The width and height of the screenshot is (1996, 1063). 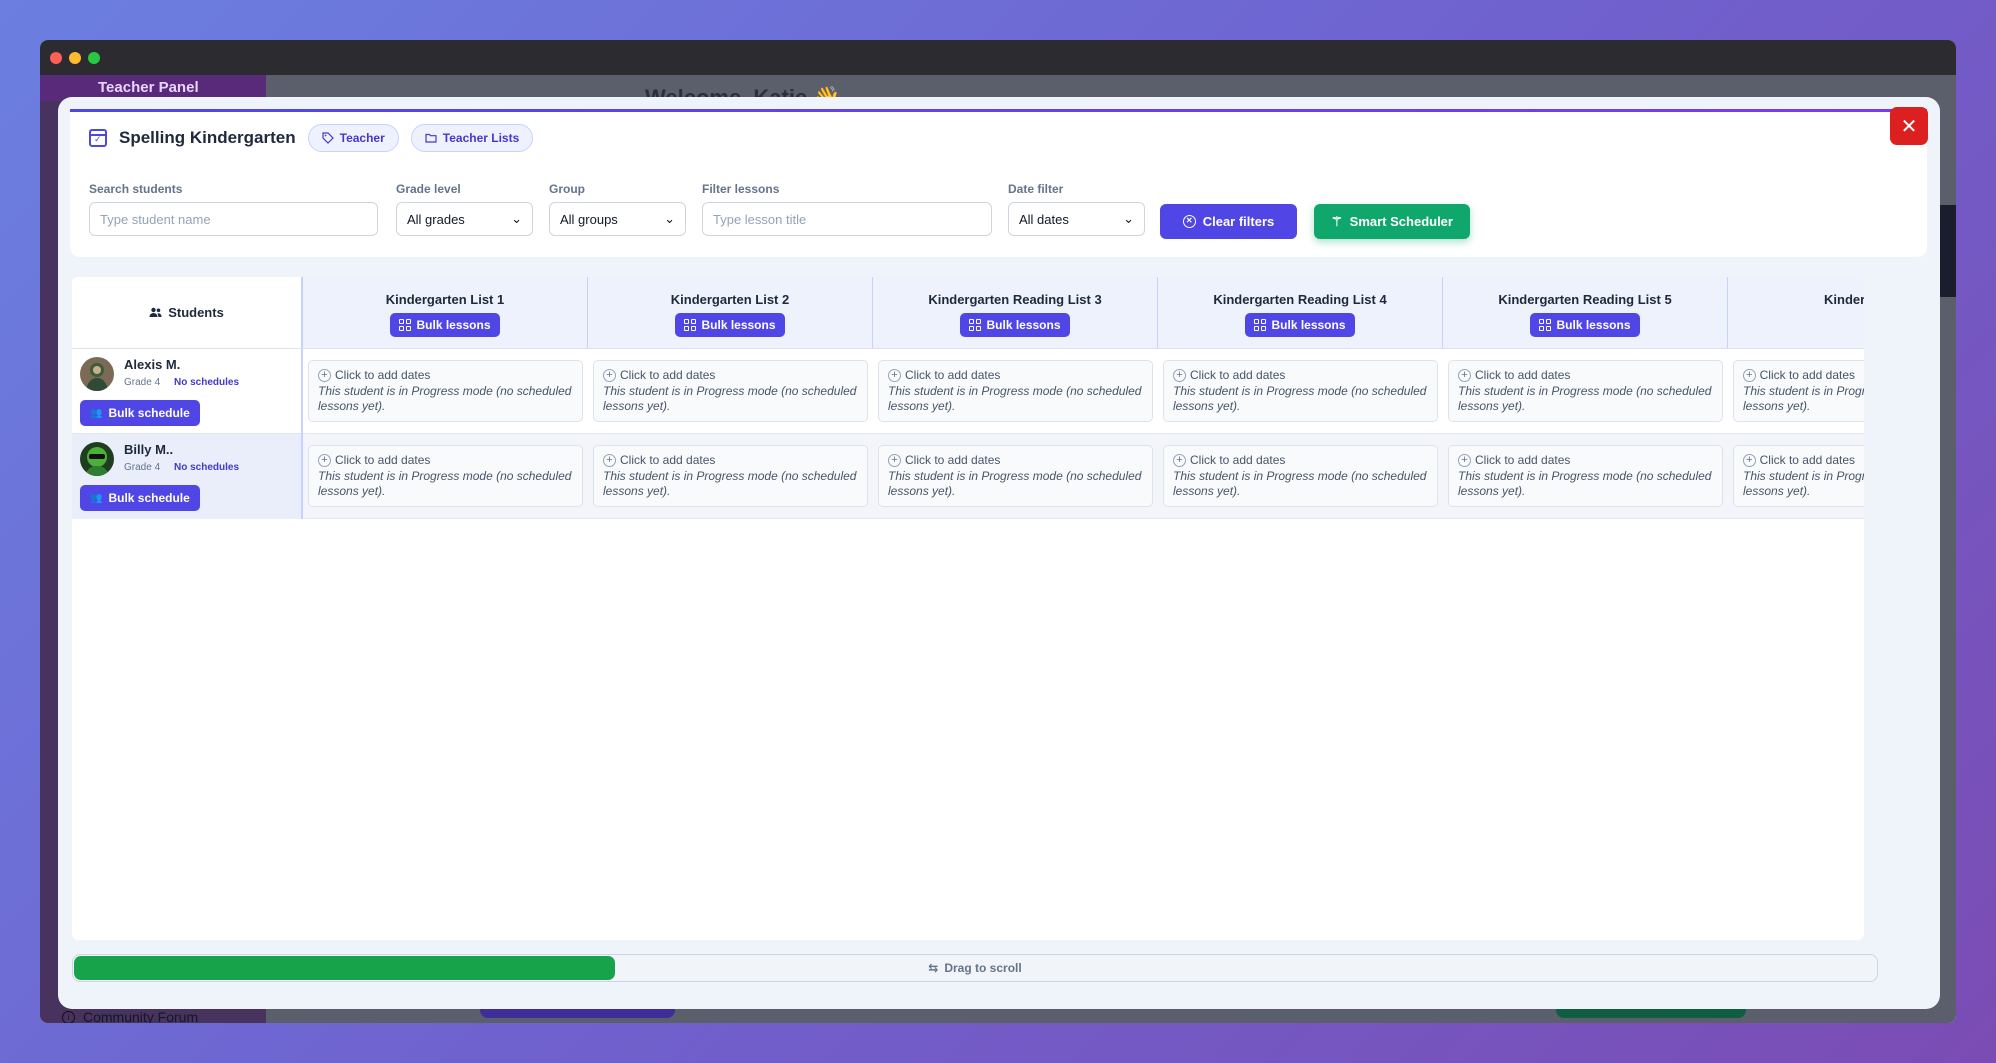 I want to click on students-column-header: Students, so click(x=187, y=313).